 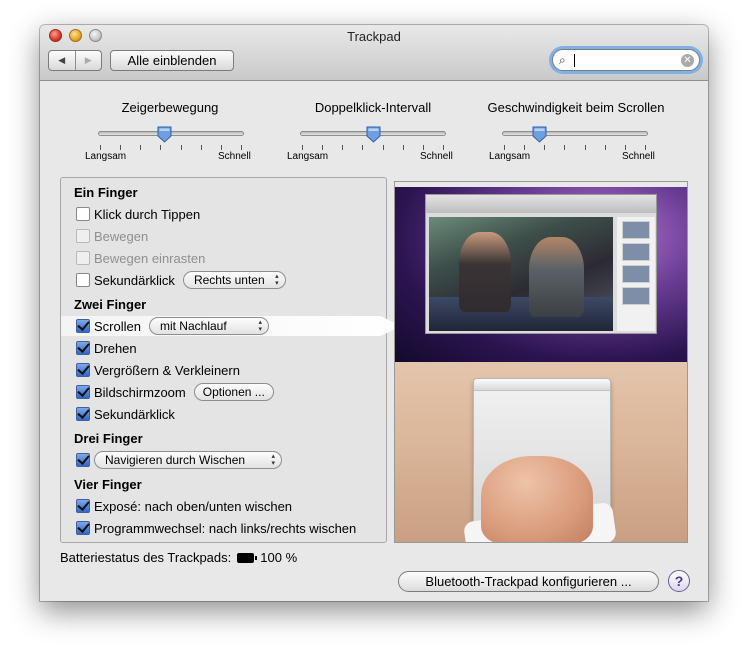 I want to click on preview-screen, so click(x=541, y=272).